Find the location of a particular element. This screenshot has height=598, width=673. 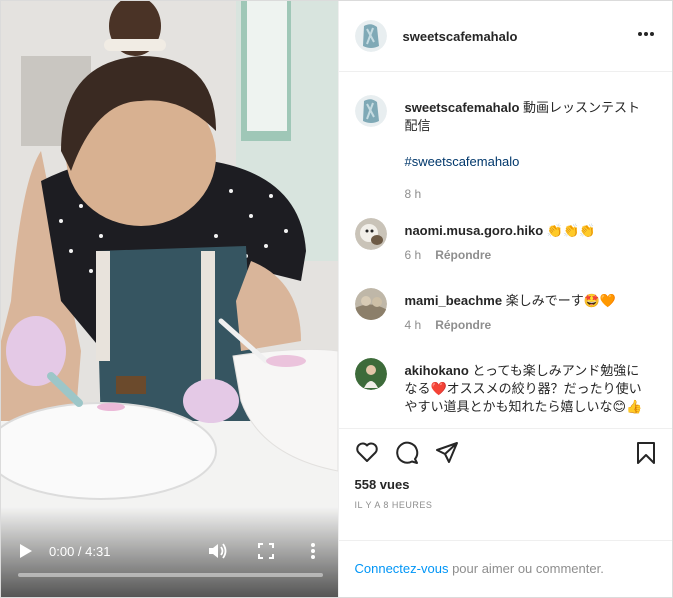

comment-username: mami_beachme is located at coordinates (454, 300).